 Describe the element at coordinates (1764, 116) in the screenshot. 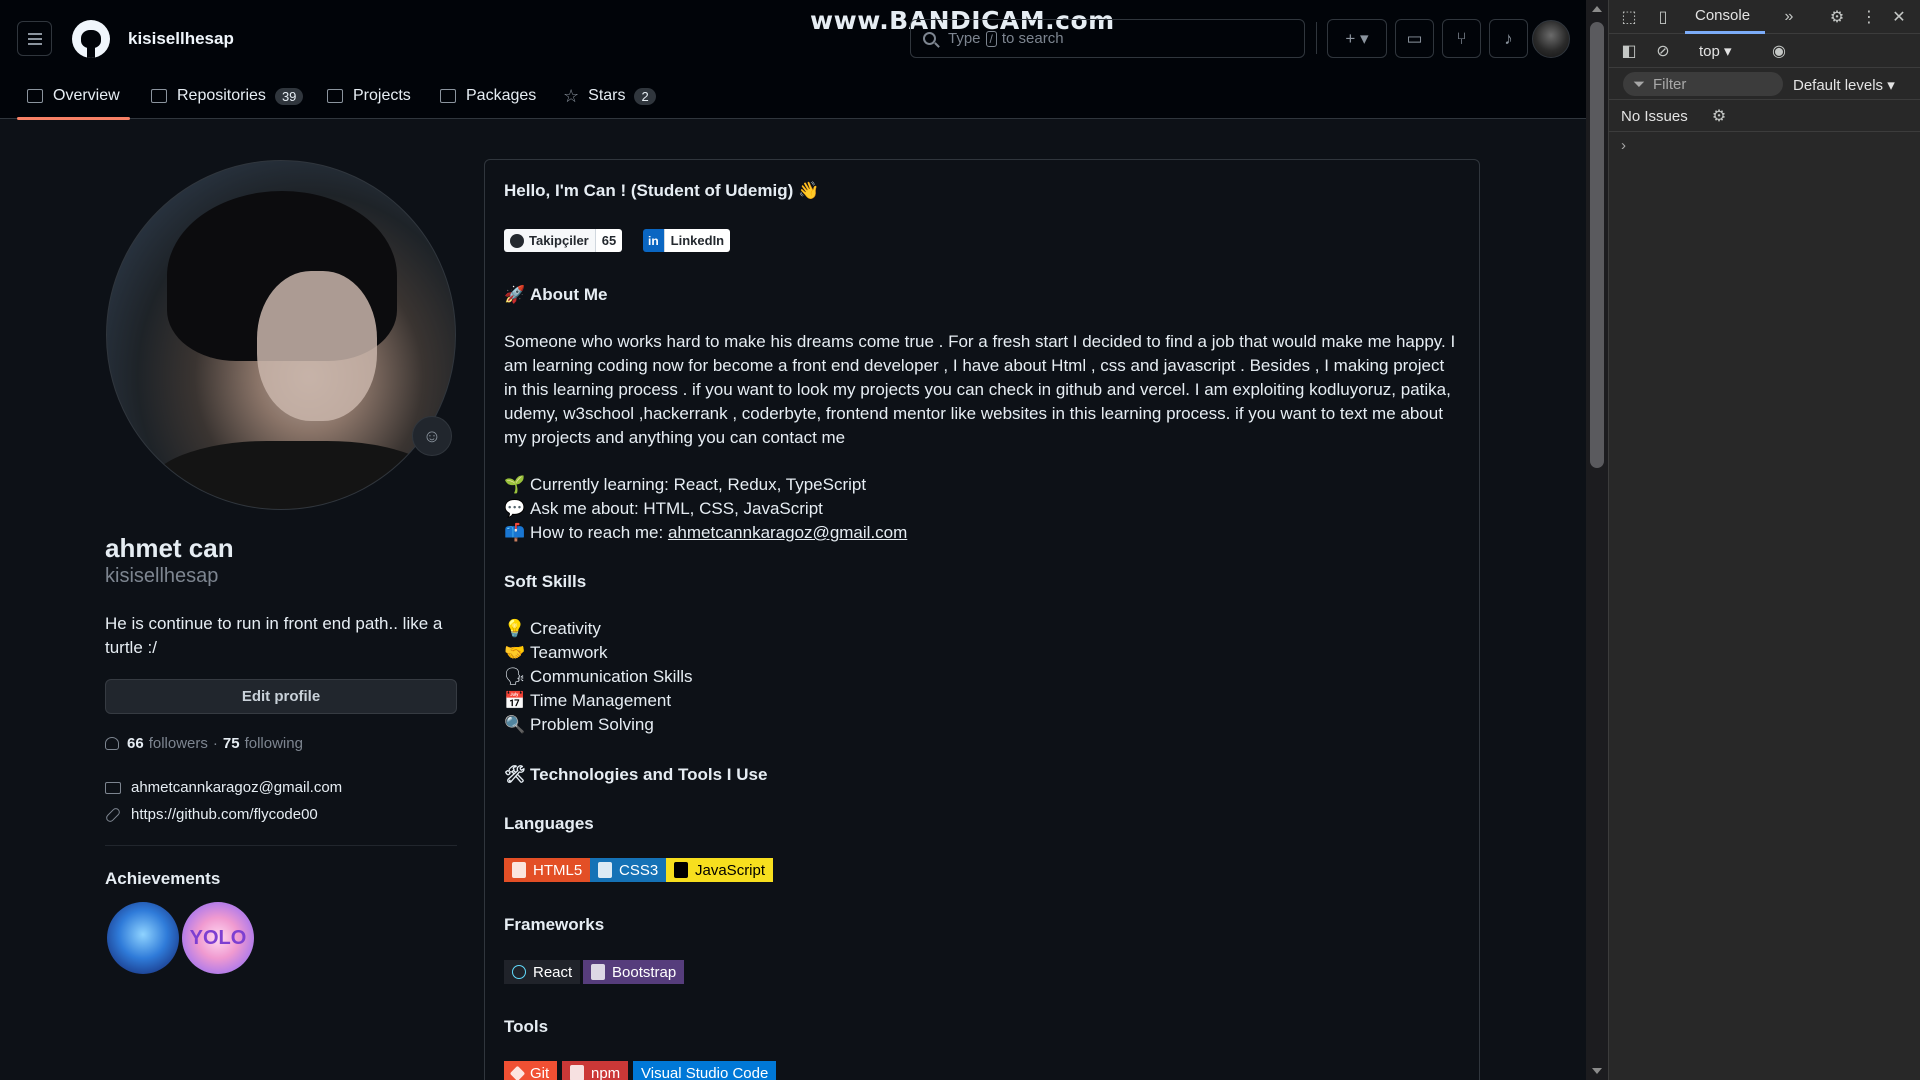

I see `issues-row: No Issues ⚙` at that location.